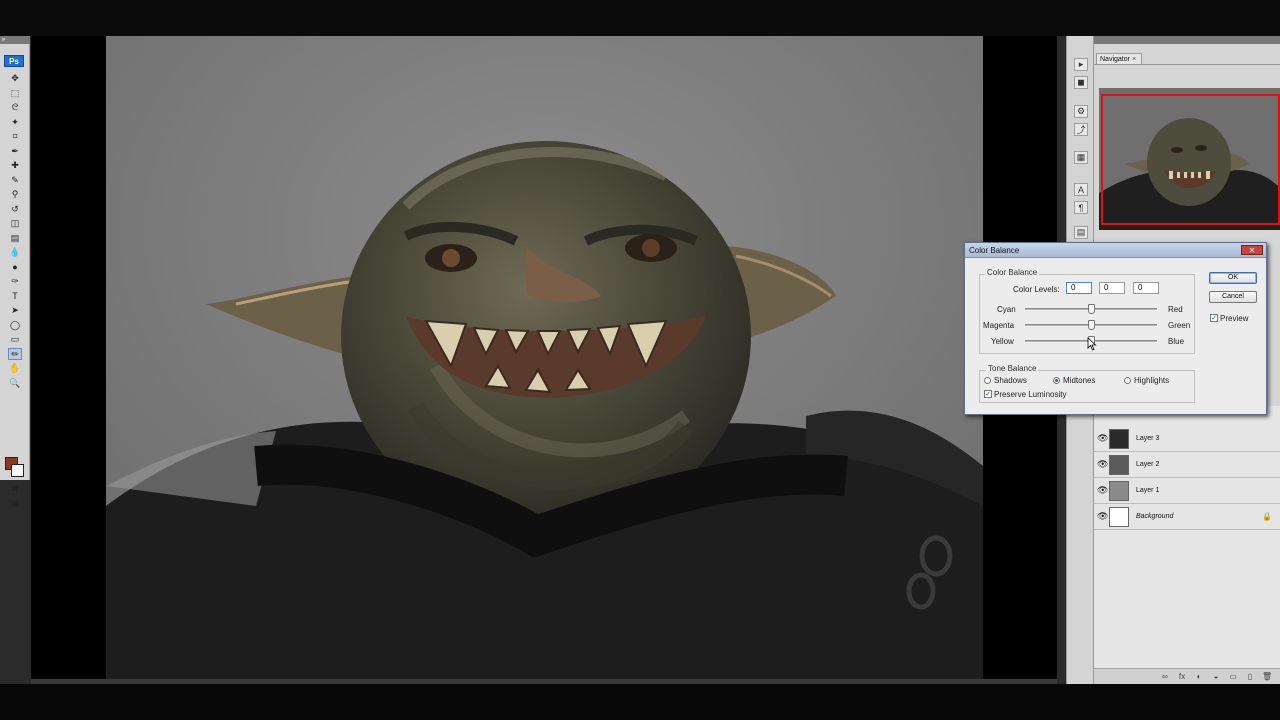 This screenshot has width=1280, height=720. I want to click on gradient-tool: ▤, so click(15, 238).